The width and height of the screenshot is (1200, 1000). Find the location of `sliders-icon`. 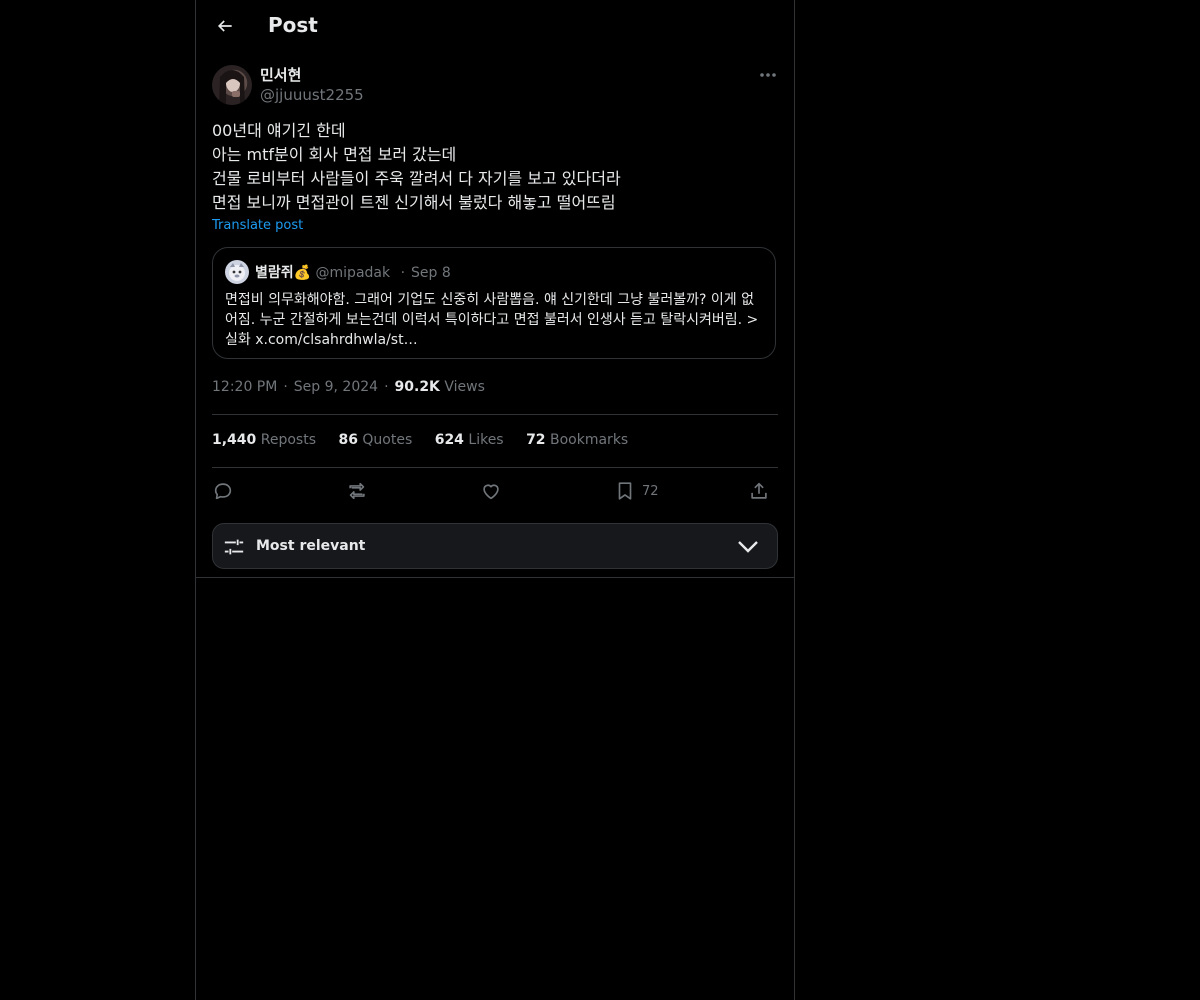

sliders-icon is located at coordinates (234, 547).